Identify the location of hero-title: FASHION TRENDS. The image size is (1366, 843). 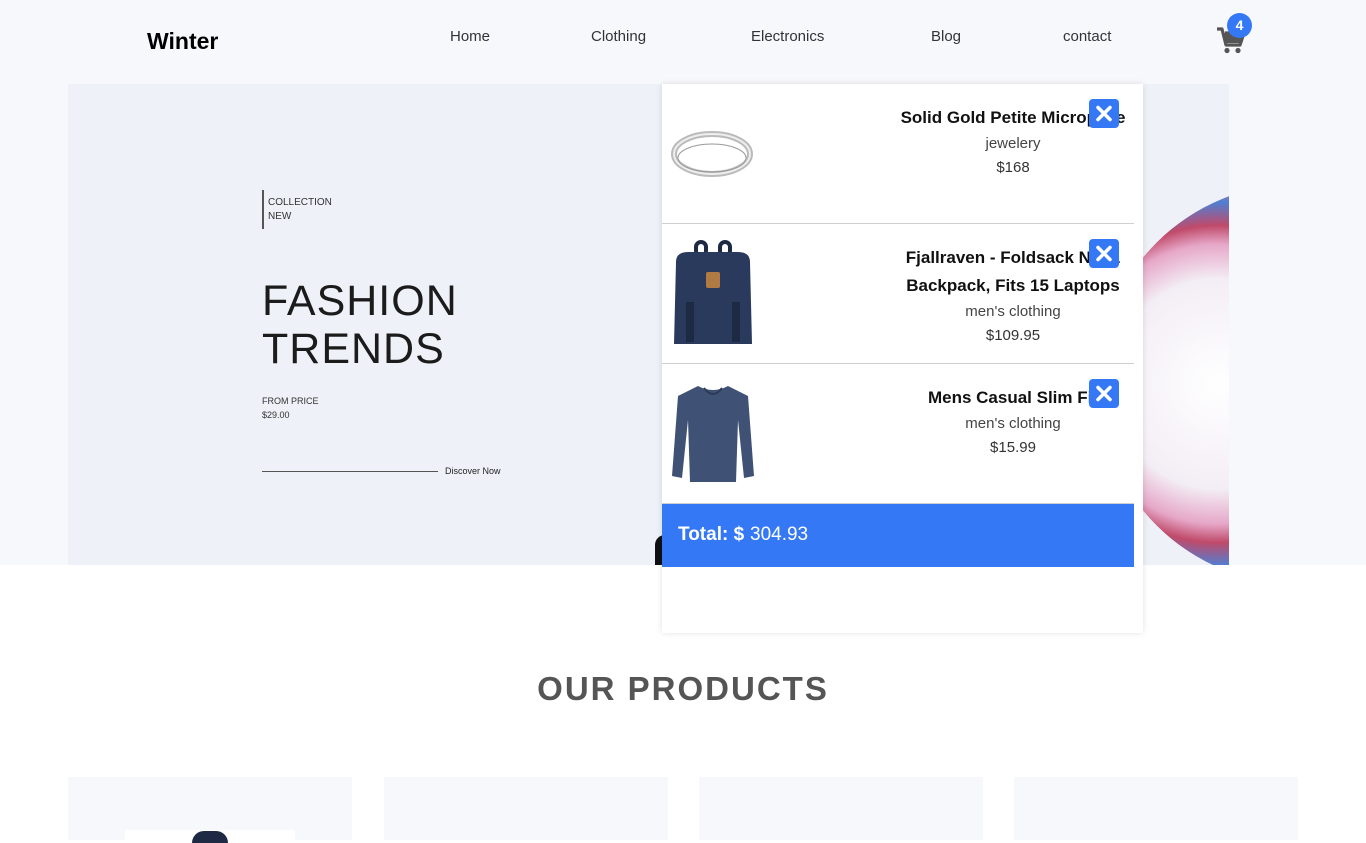
(360, 325).